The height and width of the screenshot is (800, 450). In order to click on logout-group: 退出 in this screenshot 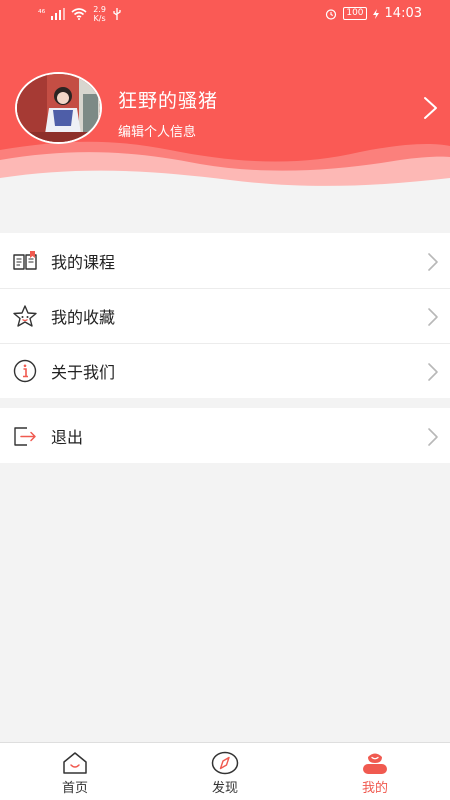, I will do `click(225, 435)`.